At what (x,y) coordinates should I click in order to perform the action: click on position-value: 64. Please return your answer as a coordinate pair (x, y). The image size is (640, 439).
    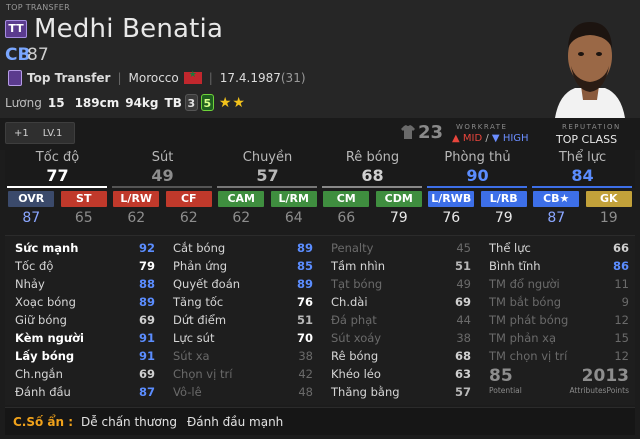
    Looking at the image, I should click on (293, 218).